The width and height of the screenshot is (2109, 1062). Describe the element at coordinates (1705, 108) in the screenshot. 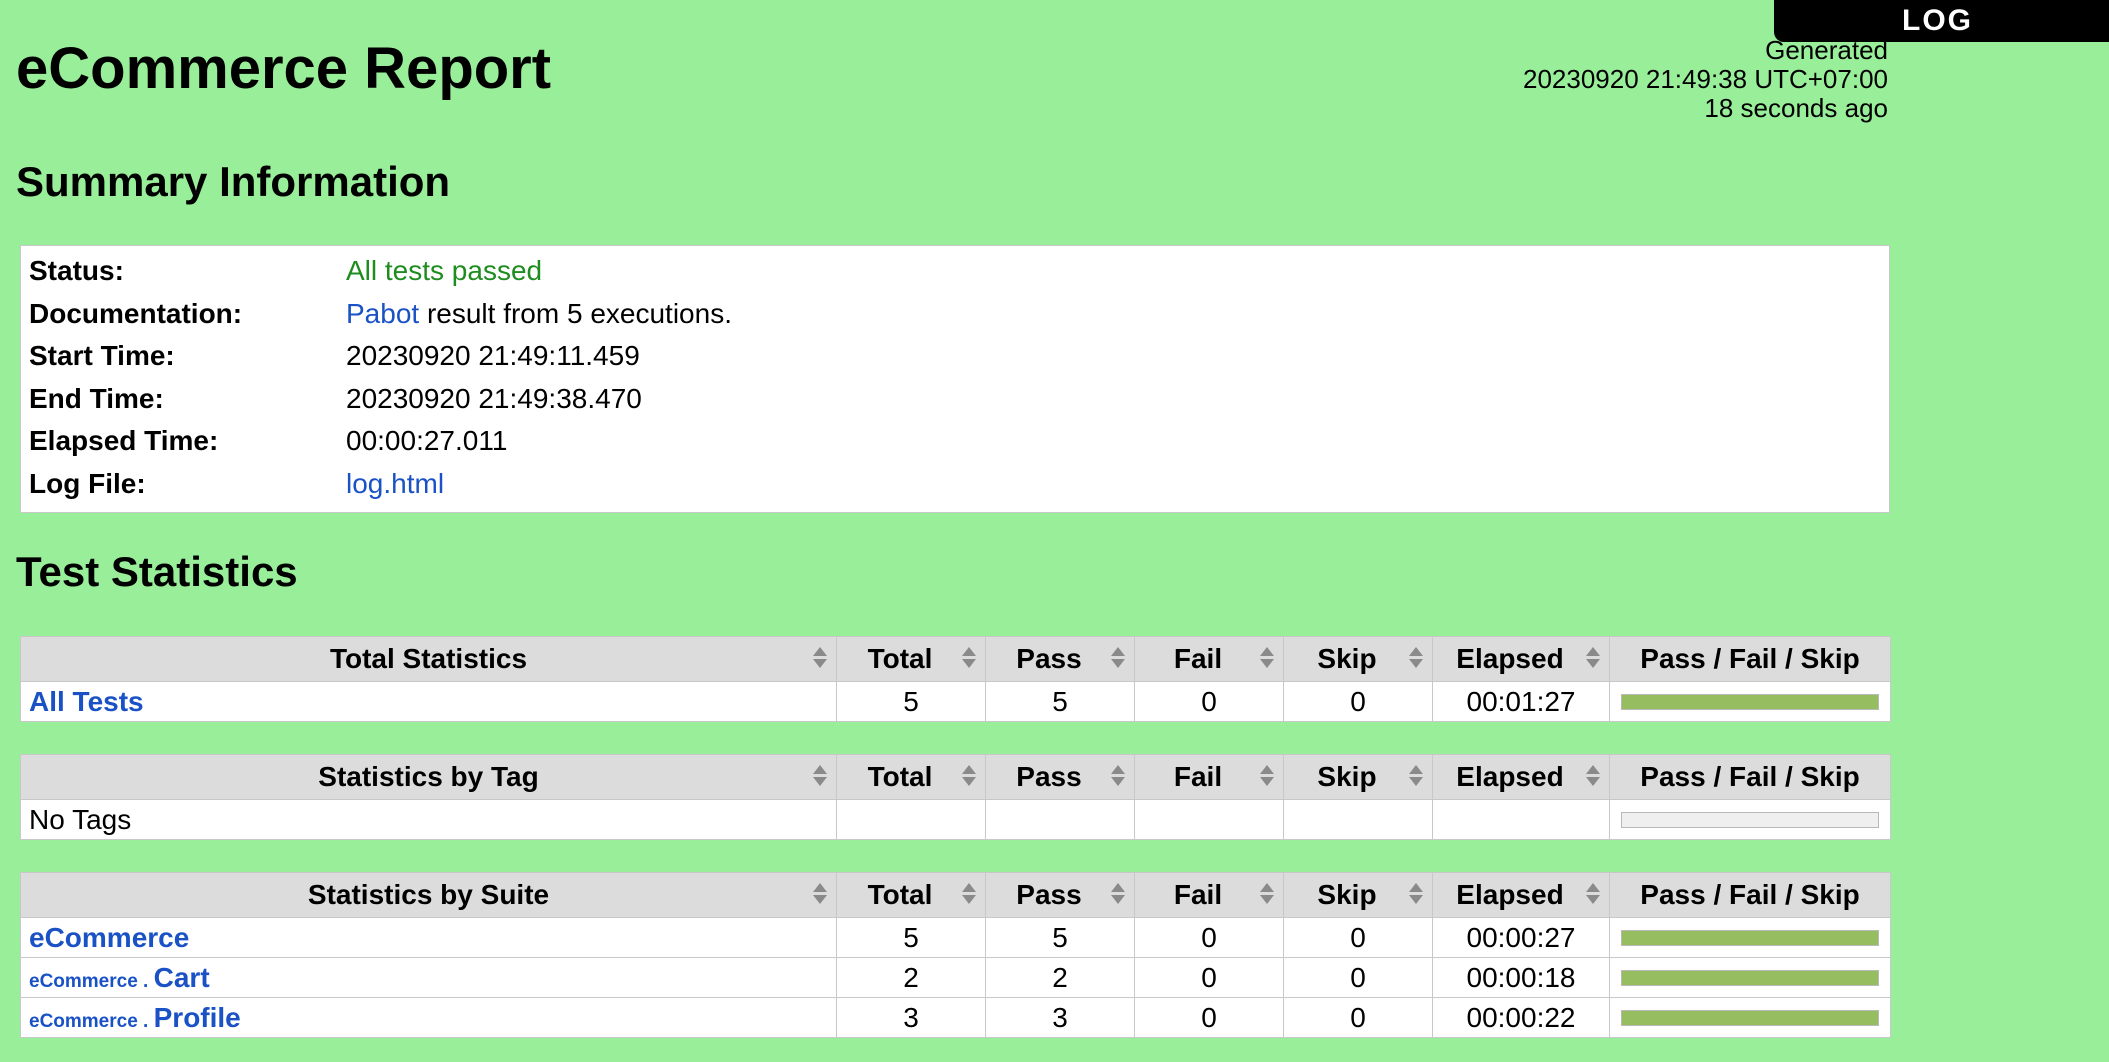

I see `generated-ago: 18 seconds ago` at that location.